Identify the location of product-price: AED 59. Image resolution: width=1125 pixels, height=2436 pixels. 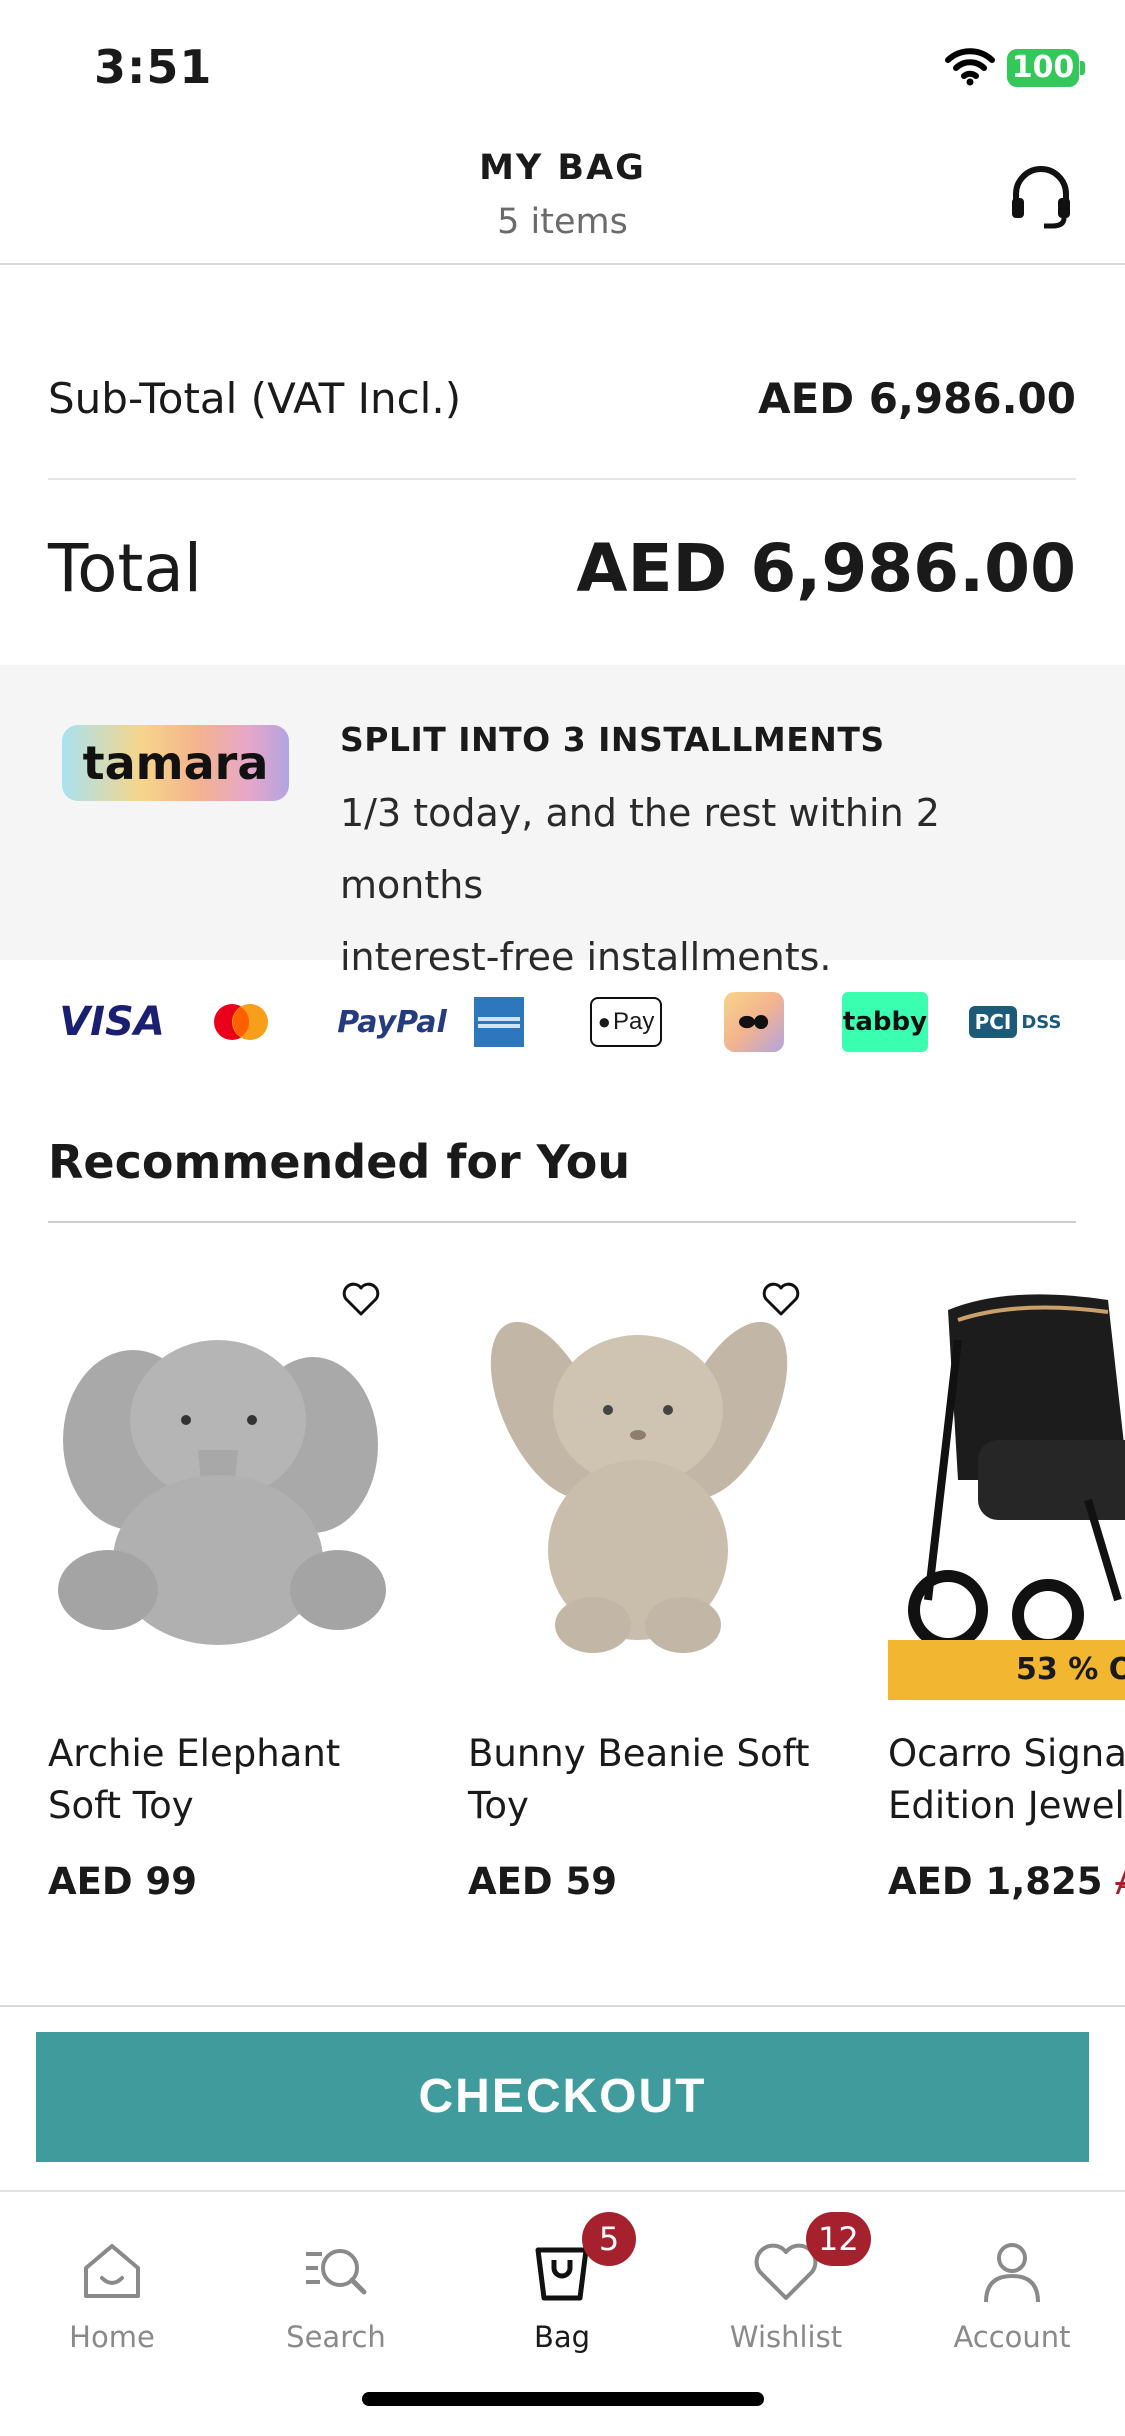
(542, 1881).